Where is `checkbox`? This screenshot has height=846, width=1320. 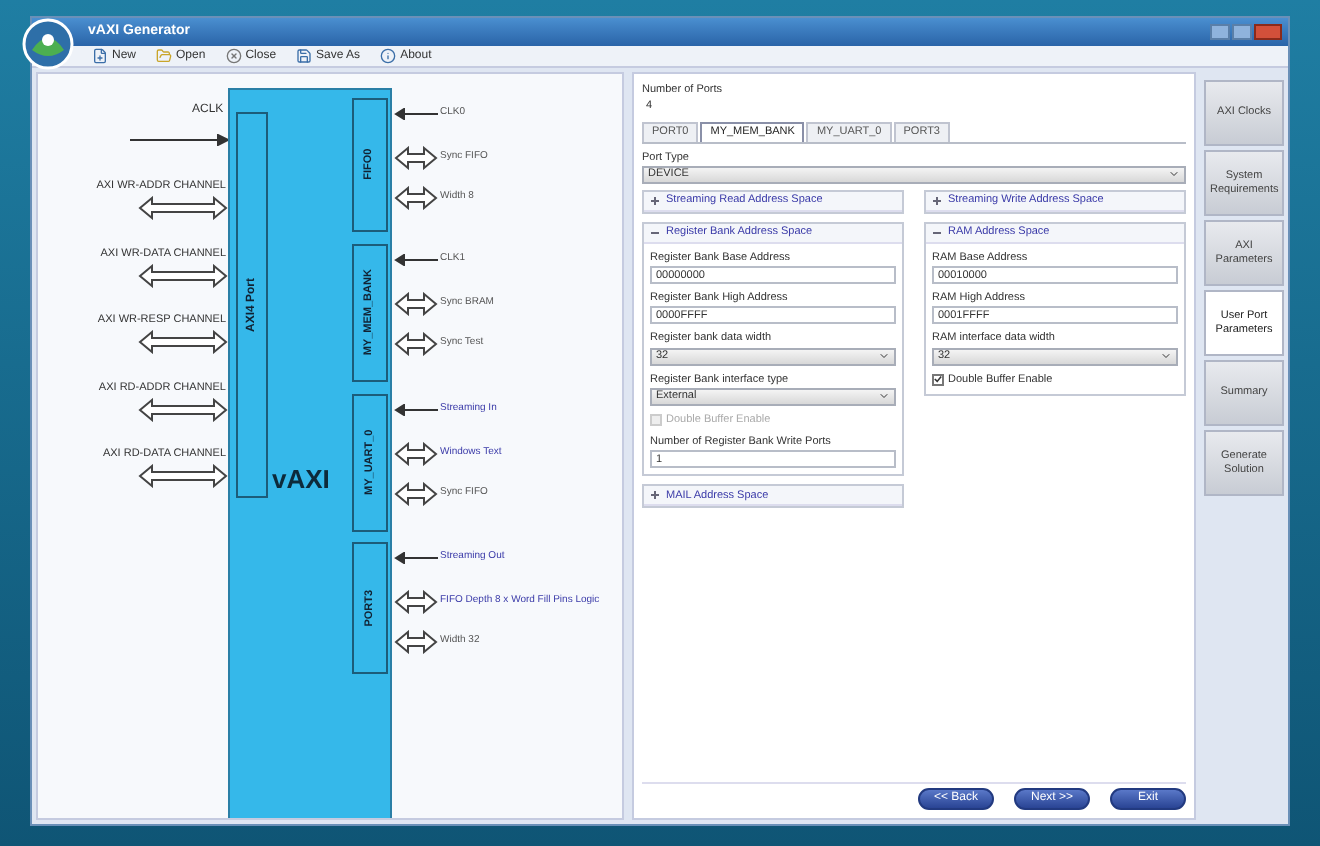 checkbox is located at coordinates (938, 379).